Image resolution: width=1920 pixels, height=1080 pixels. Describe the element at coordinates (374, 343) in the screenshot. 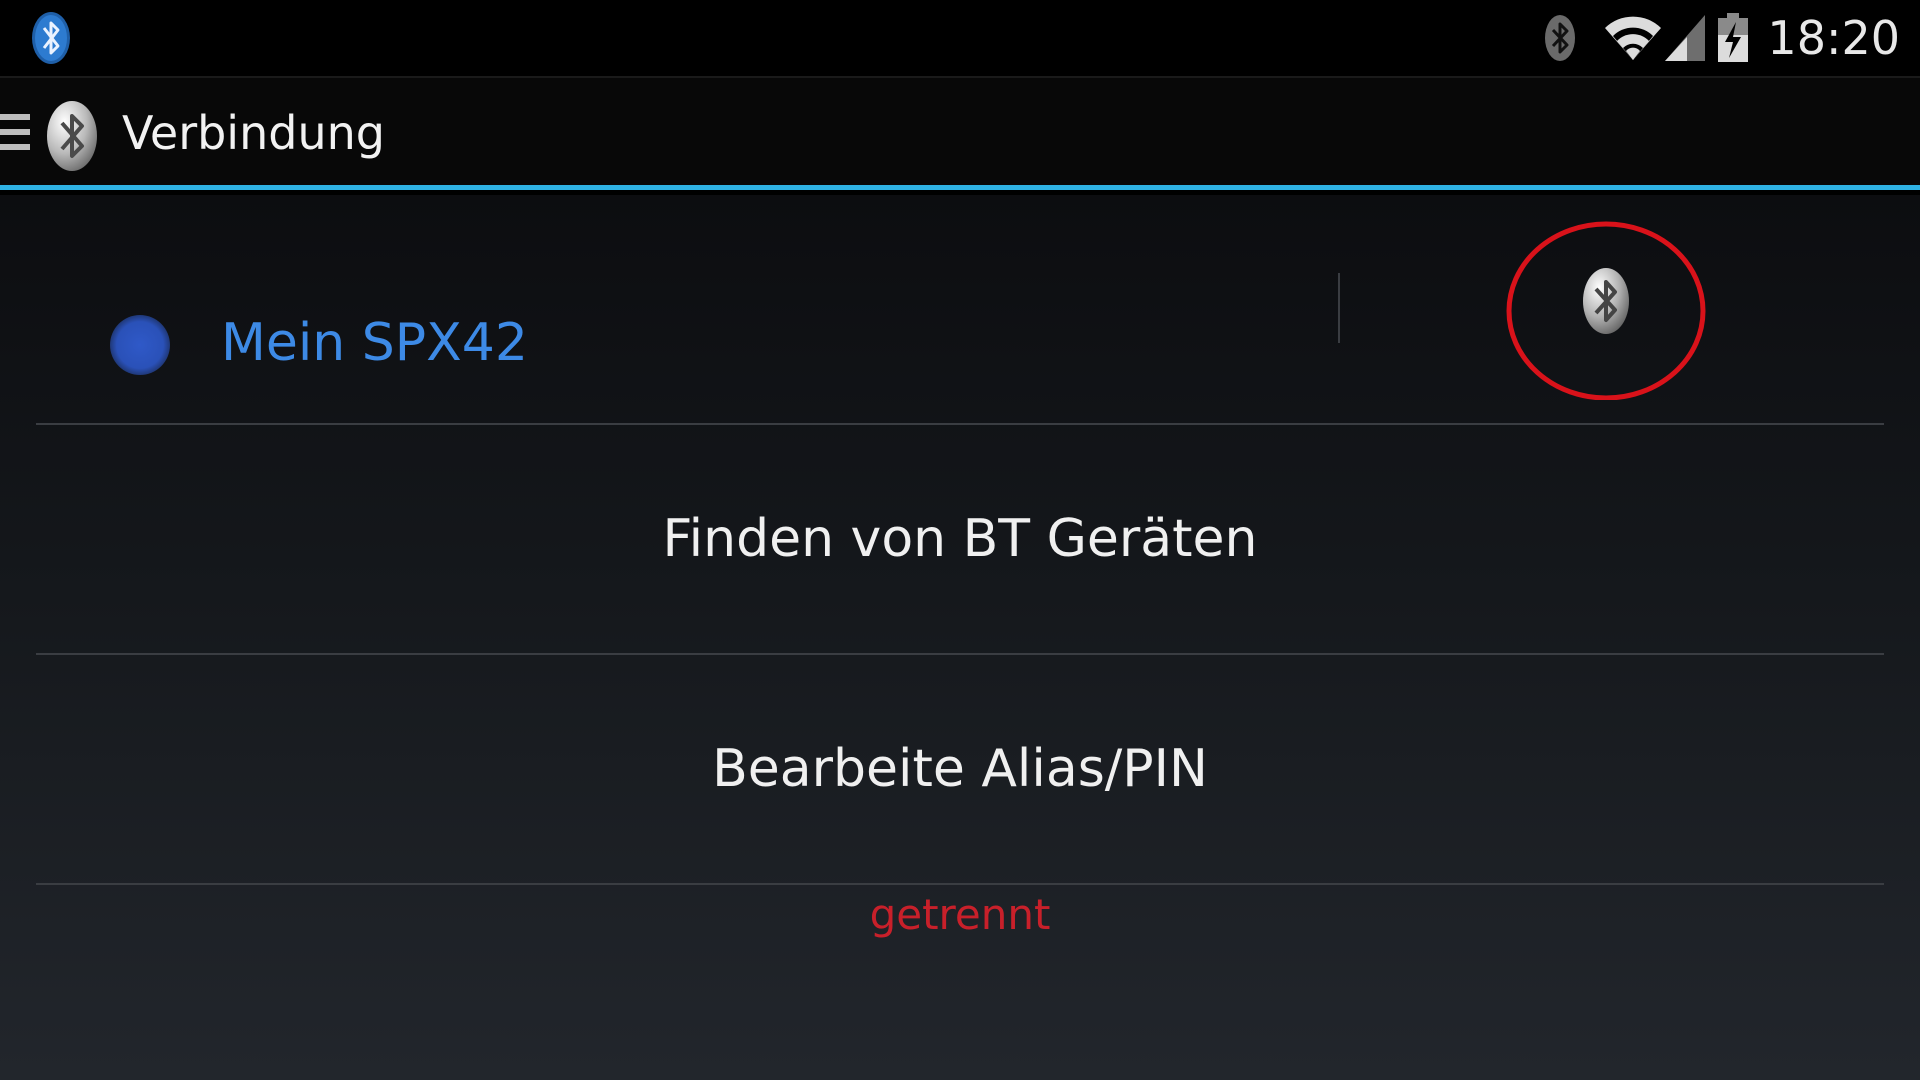

I see `device-name: Mein SPX42` at that location.